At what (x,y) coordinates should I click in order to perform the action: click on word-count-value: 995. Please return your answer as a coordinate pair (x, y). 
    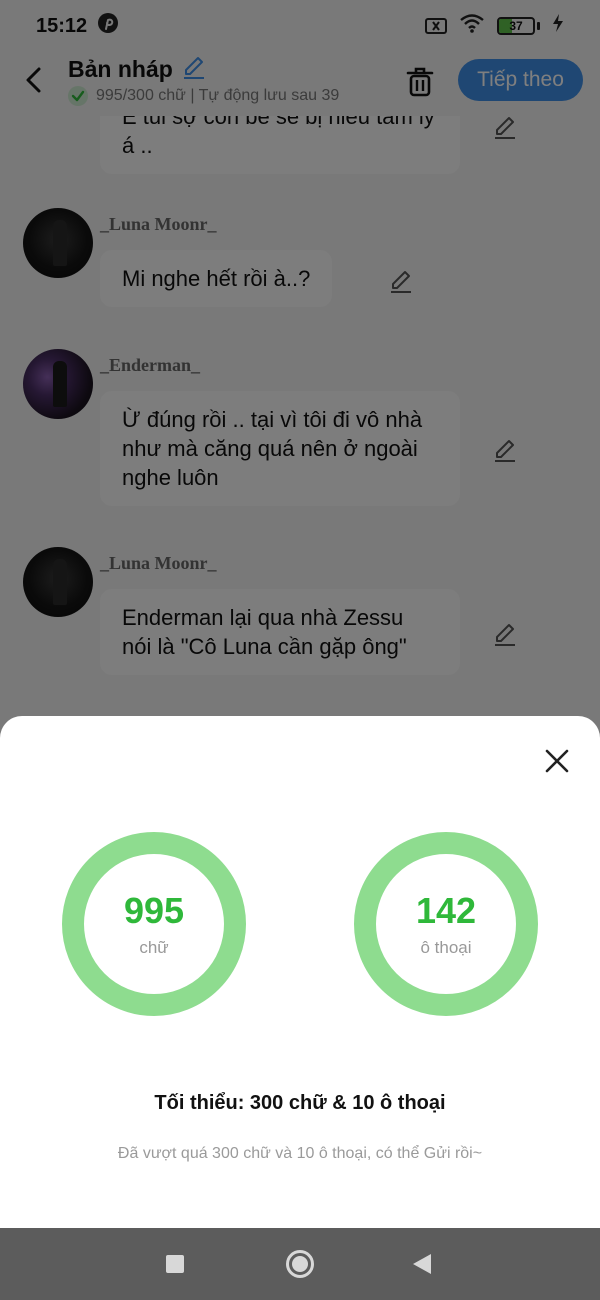
    Looking at the image, I should click on (154, 910).